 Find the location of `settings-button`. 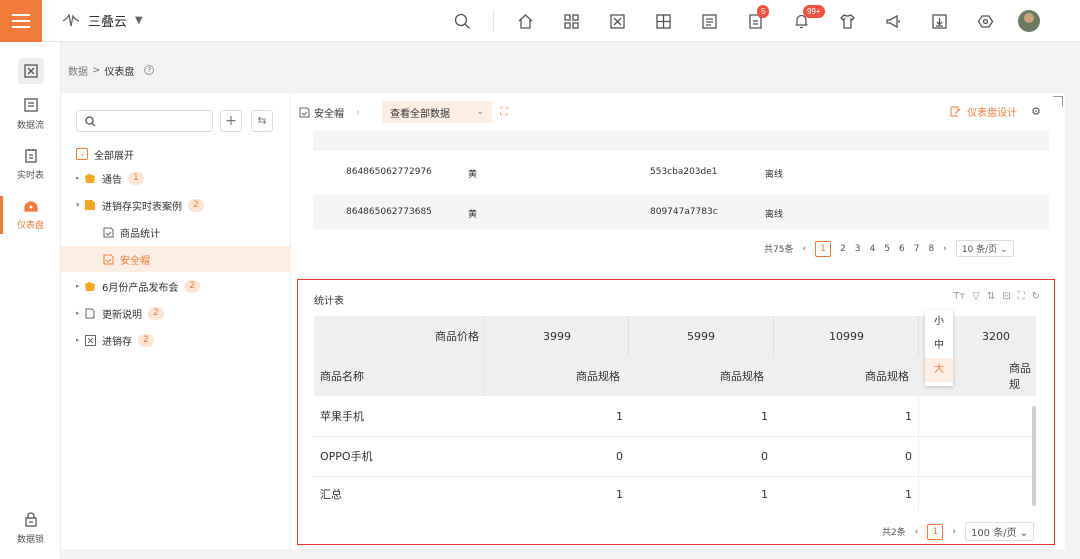

settings-button is located at coordinates (985, 21).